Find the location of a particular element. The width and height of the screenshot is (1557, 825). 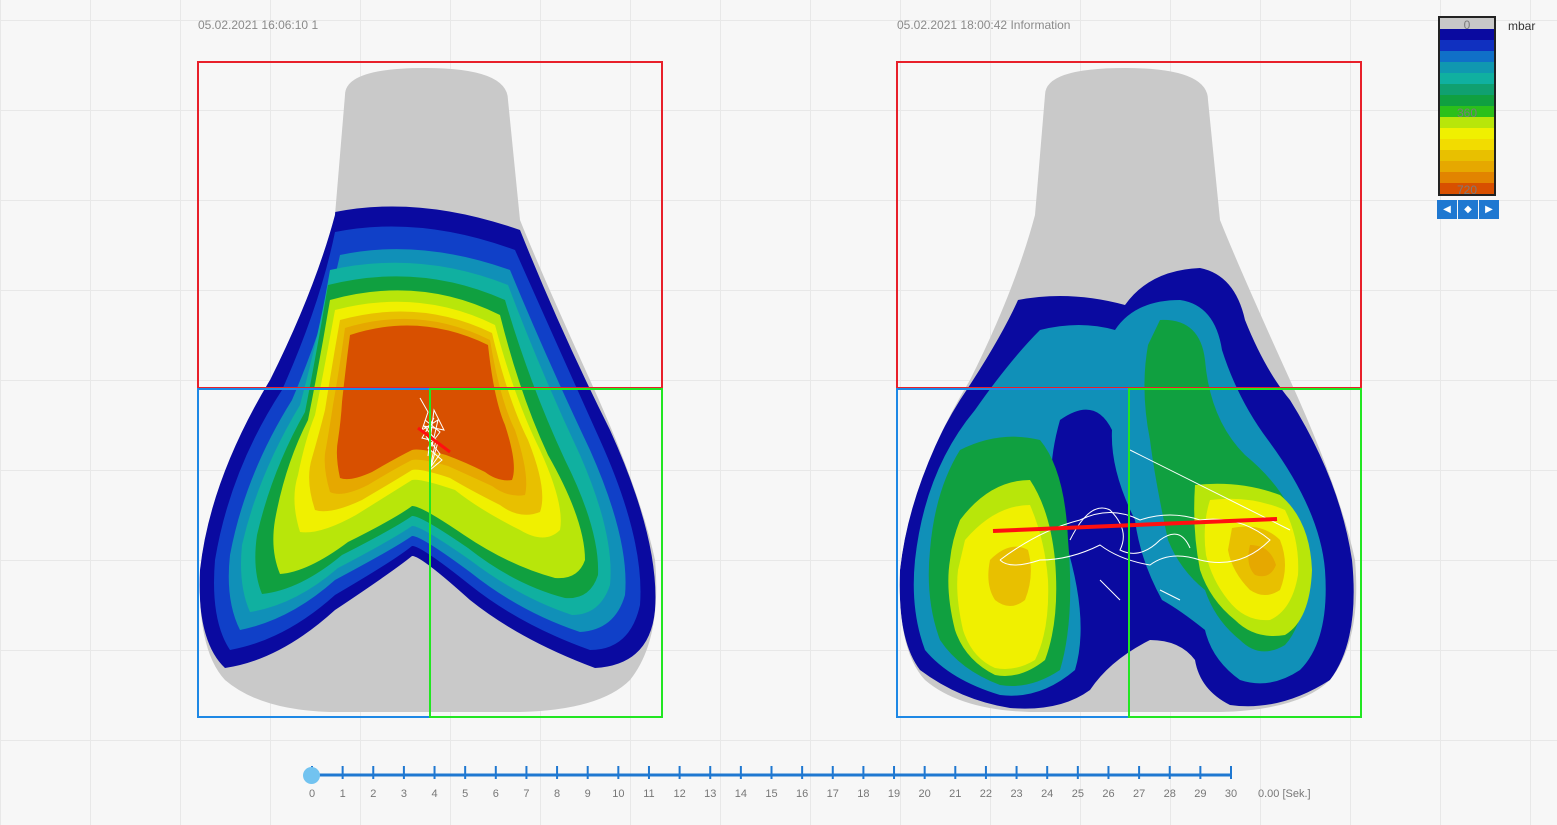

timeline-tick-label: 6 is located at coordinates (495, 794).